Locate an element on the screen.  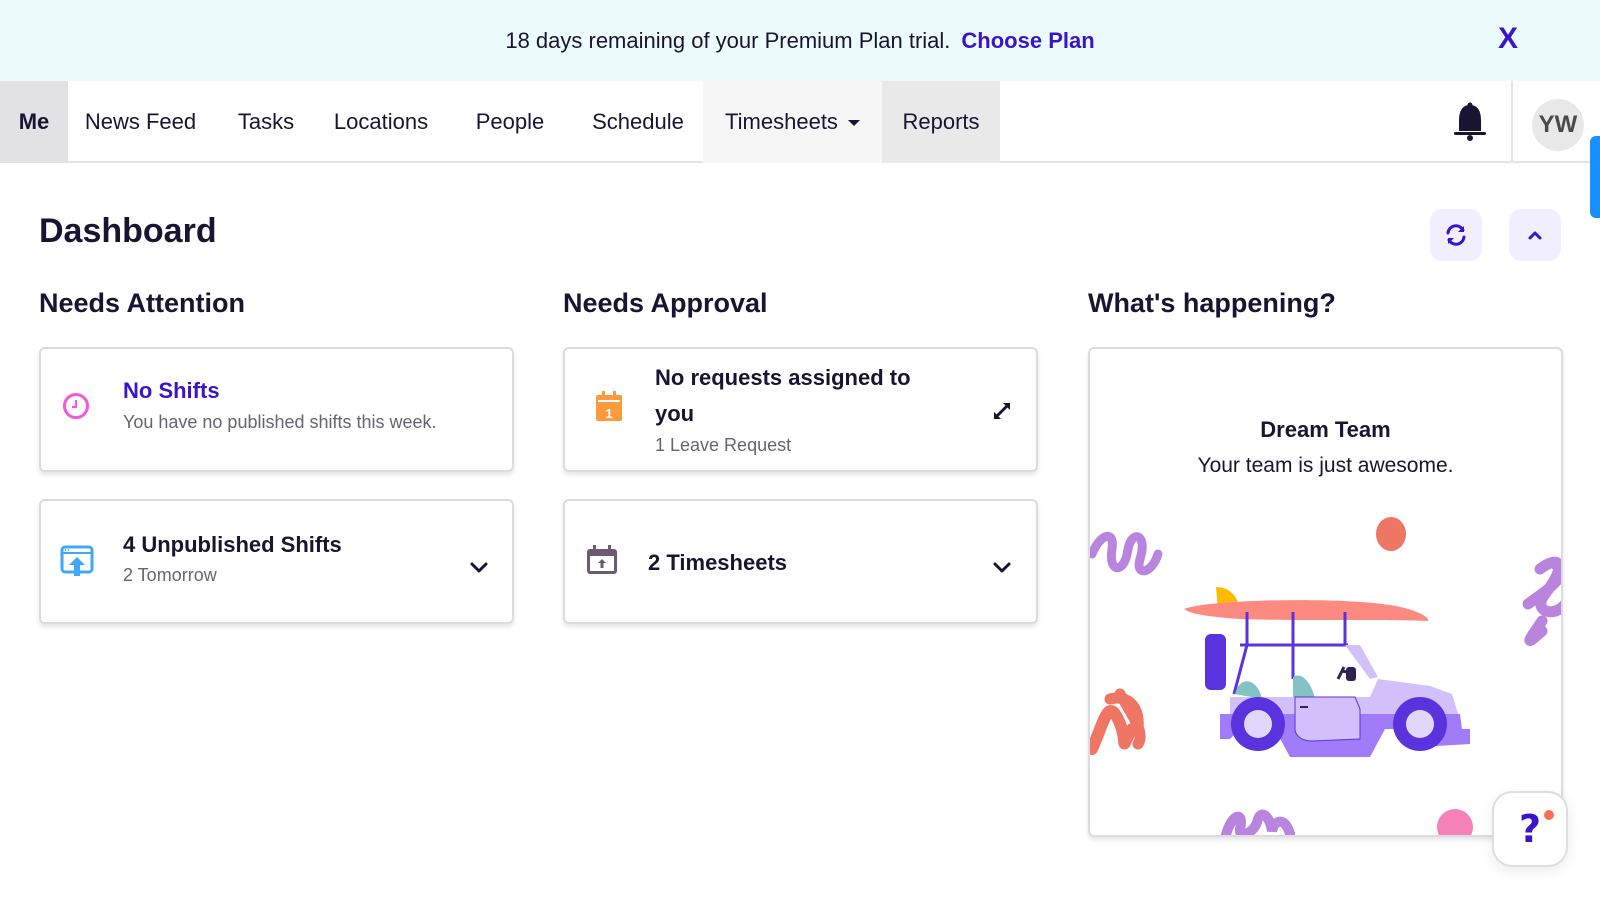
nav-item-schedule: Schedule is located at coordinates (638, 122).